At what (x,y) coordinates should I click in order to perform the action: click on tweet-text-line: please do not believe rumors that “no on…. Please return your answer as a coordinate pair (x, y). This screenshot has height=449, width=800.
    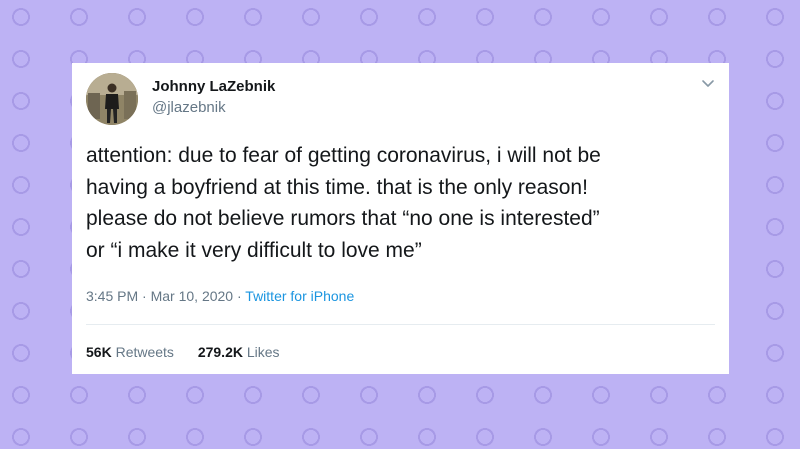
    Looking at the image, I should click on (343, 218).